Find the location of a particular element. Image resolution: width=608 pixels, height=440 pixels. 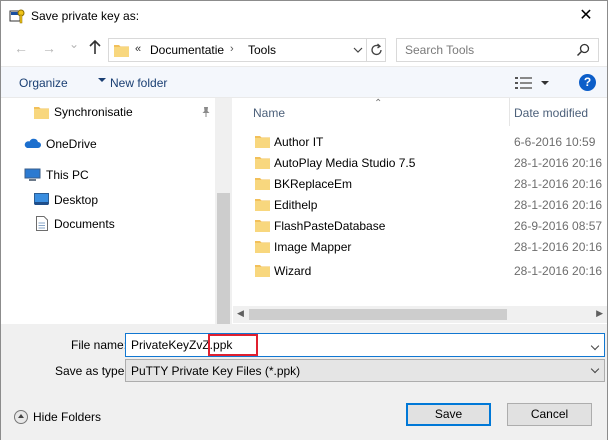

file-name: BKReplaceEm is located at coordinates (313, 184).